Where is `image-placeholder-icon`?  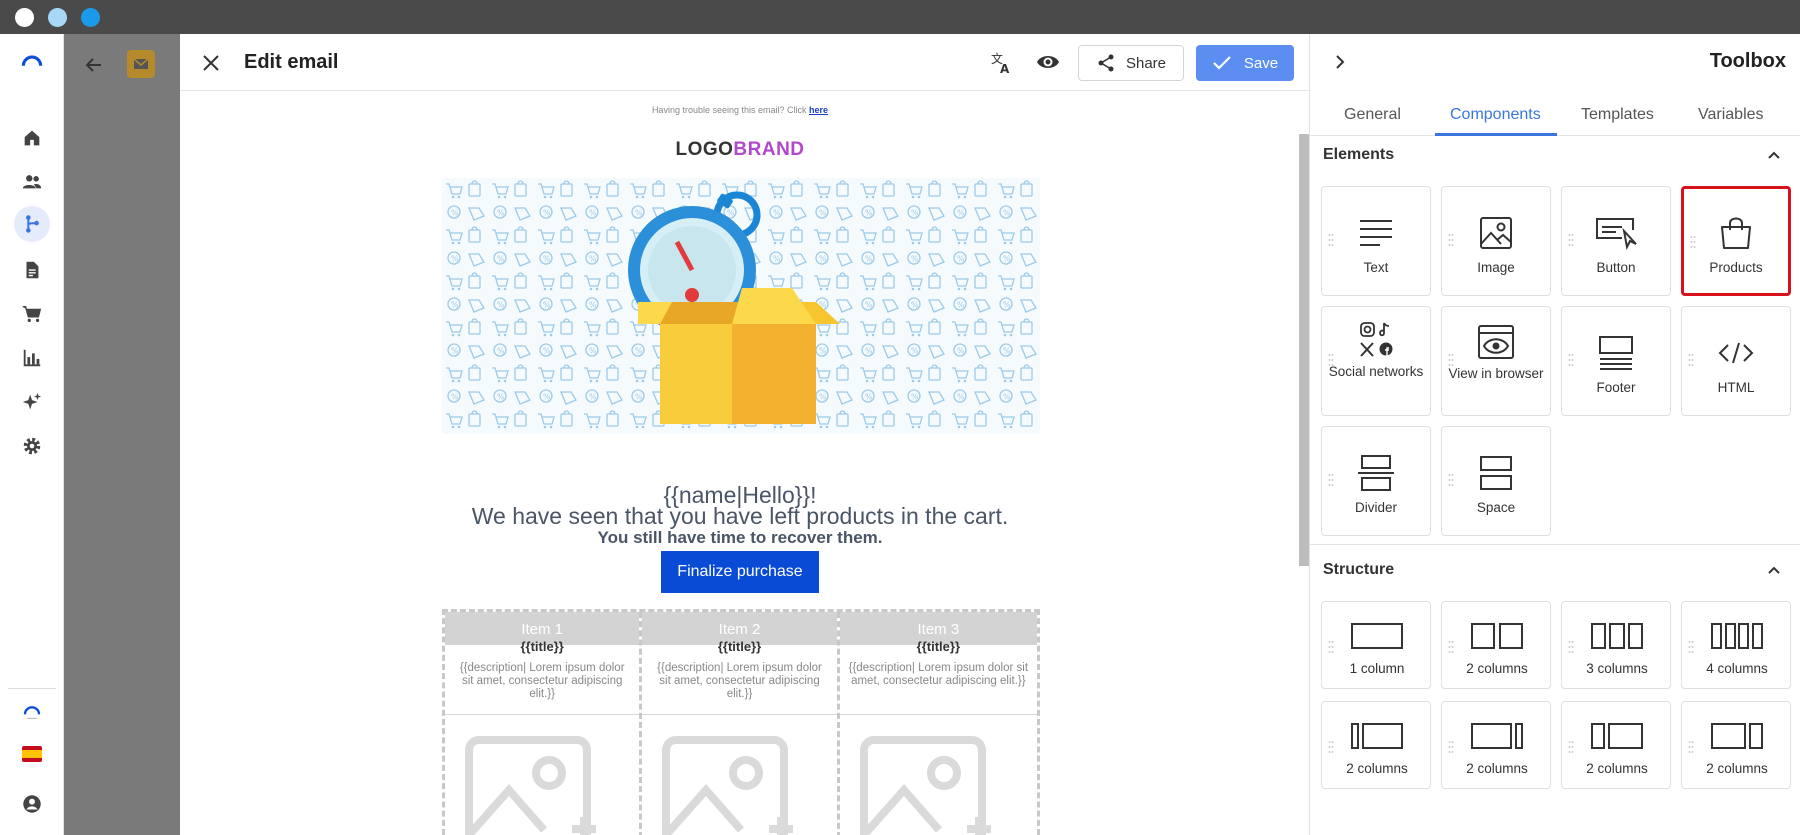 image-placeholder-icon is located at coordinates (925, 785).